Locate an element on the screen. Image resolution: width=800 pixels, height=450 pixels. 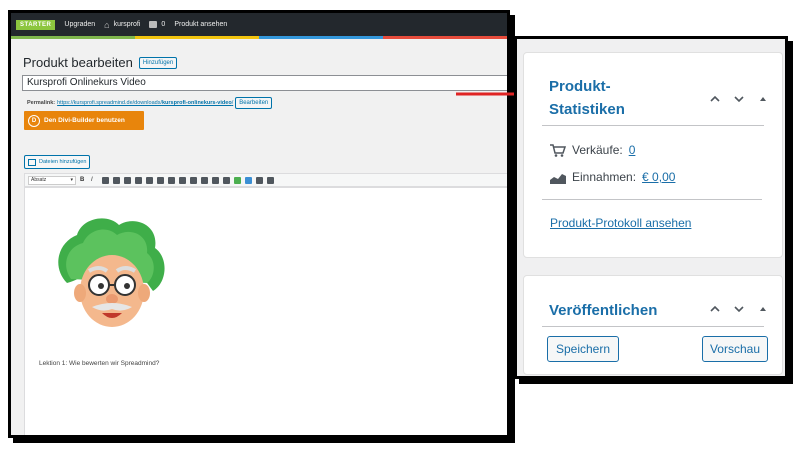
publish-widget-controls is located at coordinates (739, 307).